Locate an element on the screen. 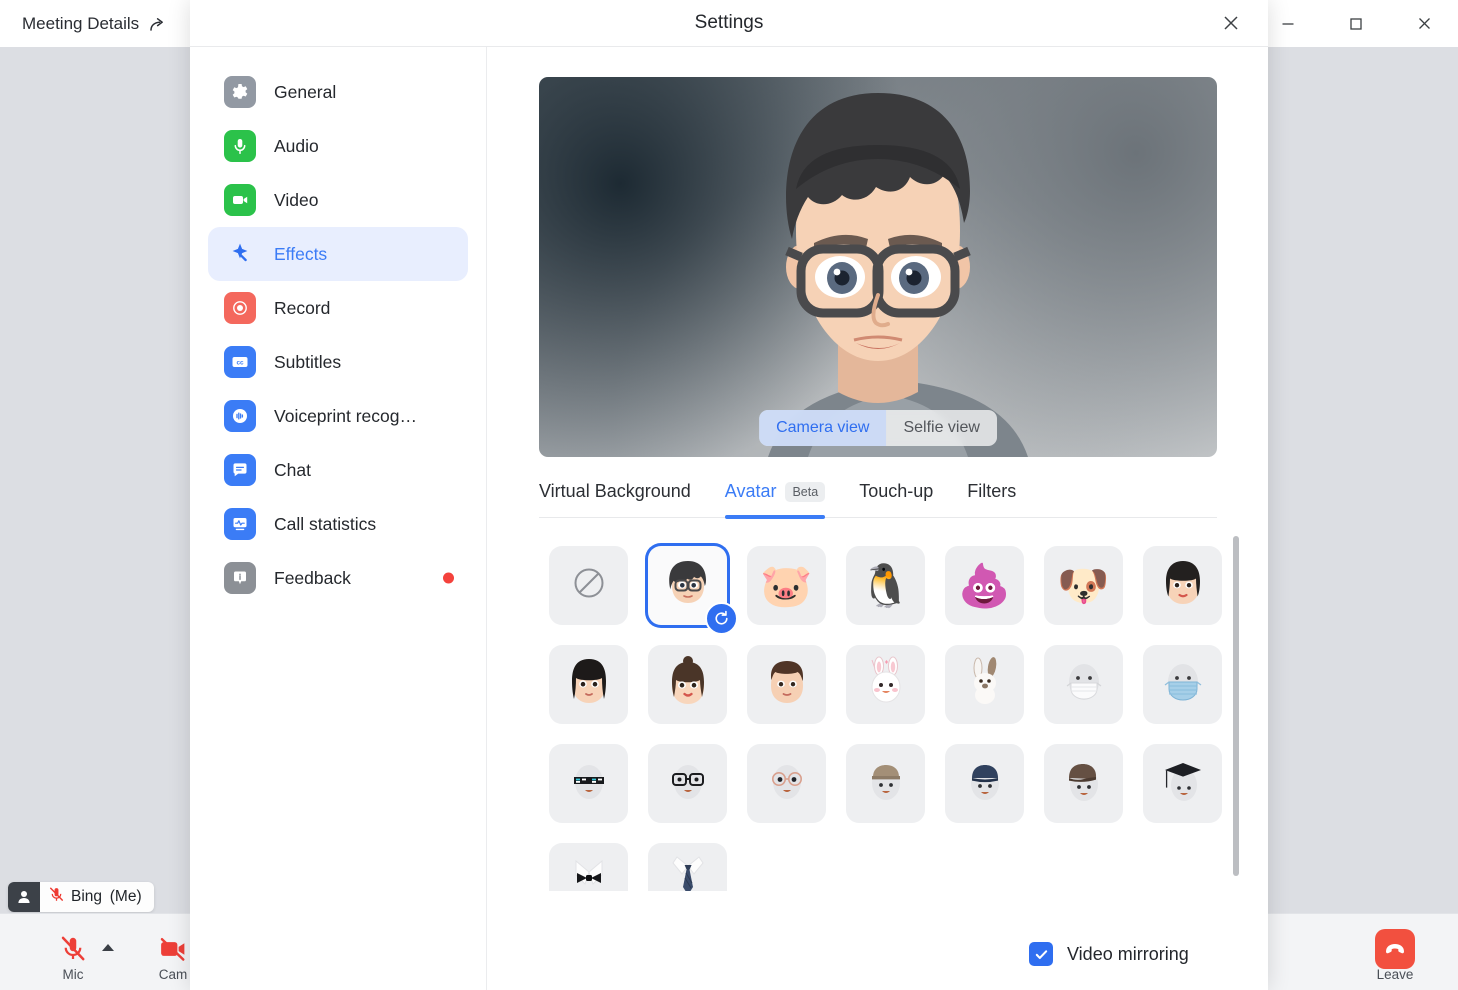 The width and height of the screenshot is (1458, 990). avatar-round-glasses-icon is located at coordinates (787, 783).